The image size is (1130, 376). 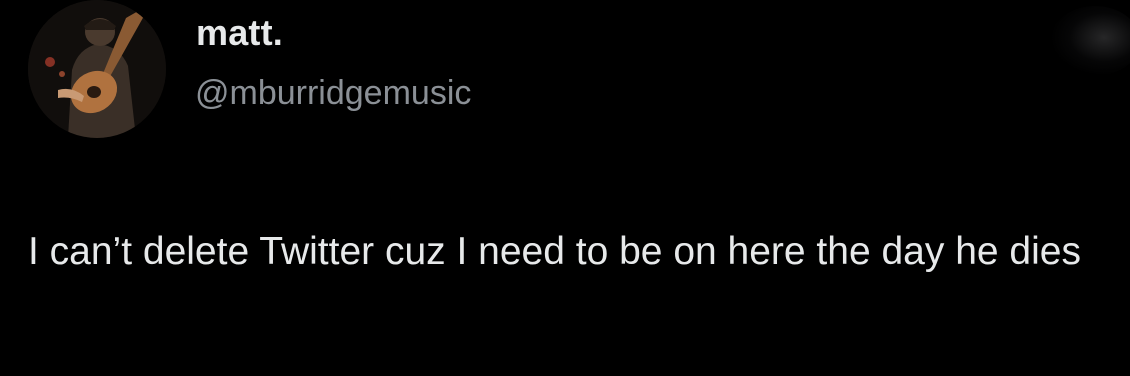 What do you see at coordinates (239, 33) in the screenshot?
I see `author-display-name: matt.` at bounding box center [239, 33].